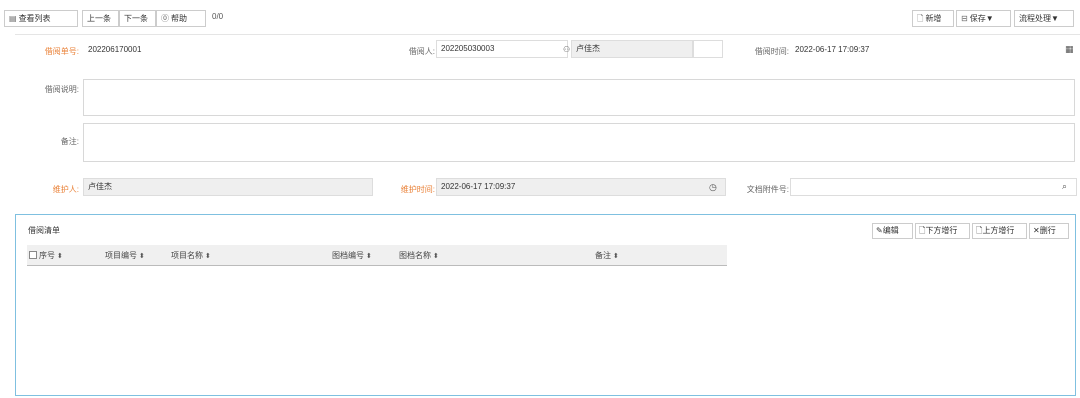  Describe the element at coordinates (579, 97) in the screenshot. I see `description-textarea` at that location.